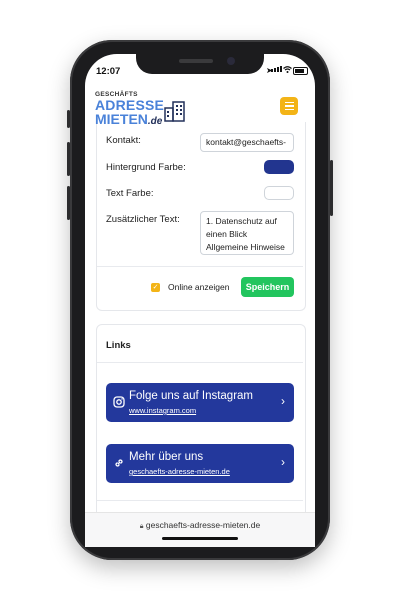  I want to click on text-color-picker, so click(279, 193).